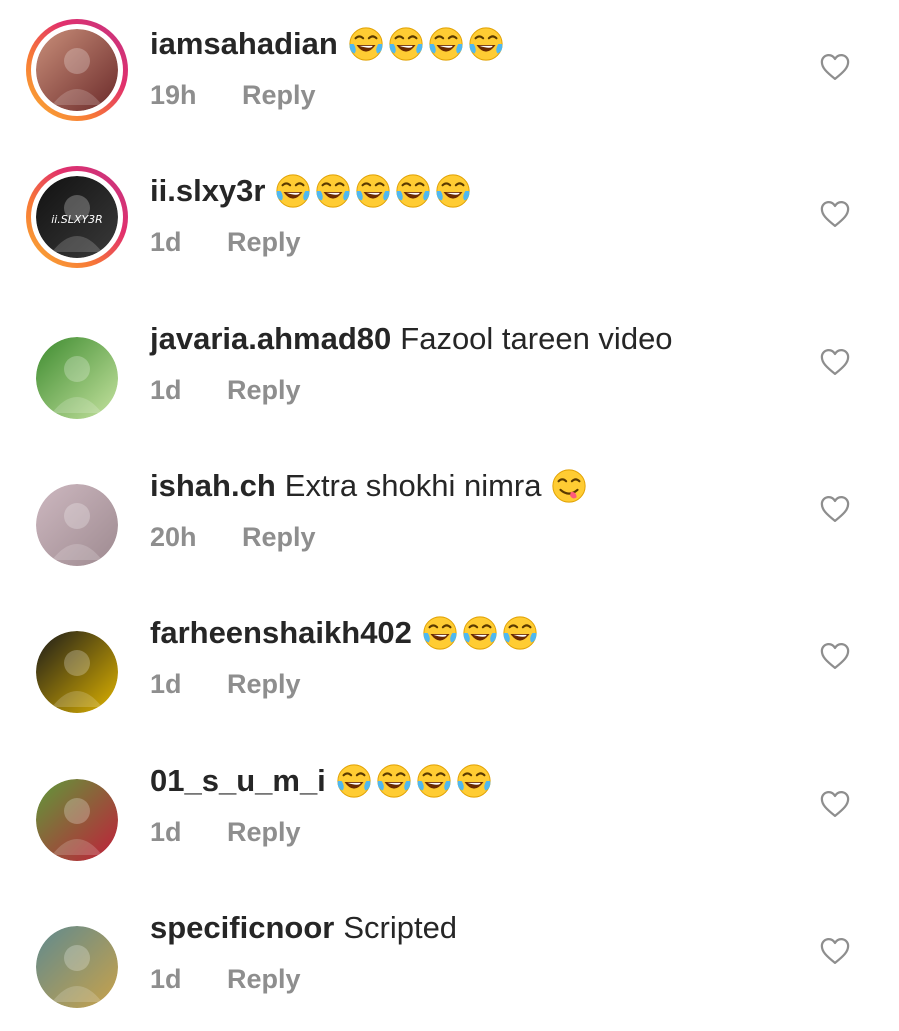 The image size is (899, 1031). Describe the element at coordinates (449, 662) in the screenshot. I see `comment-item: farheenshaikh402 1d Reply` at that location.